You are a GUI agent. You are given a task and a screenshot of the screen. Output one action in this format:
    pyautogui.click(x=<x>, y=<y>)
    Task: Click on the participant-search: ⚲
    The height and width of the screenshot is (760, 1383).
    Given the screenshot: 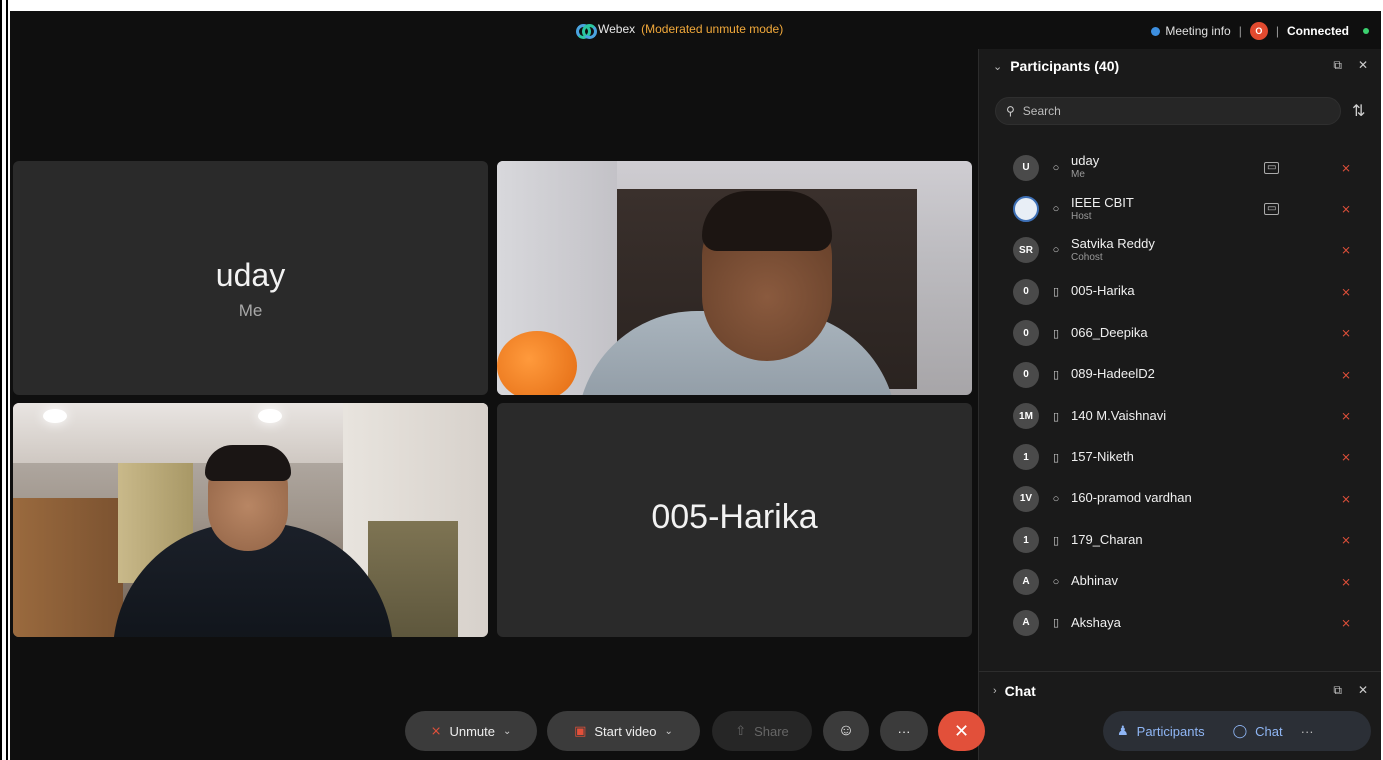 What is the action you would take?
    pyautogui.click(x=1168, y=111)
    